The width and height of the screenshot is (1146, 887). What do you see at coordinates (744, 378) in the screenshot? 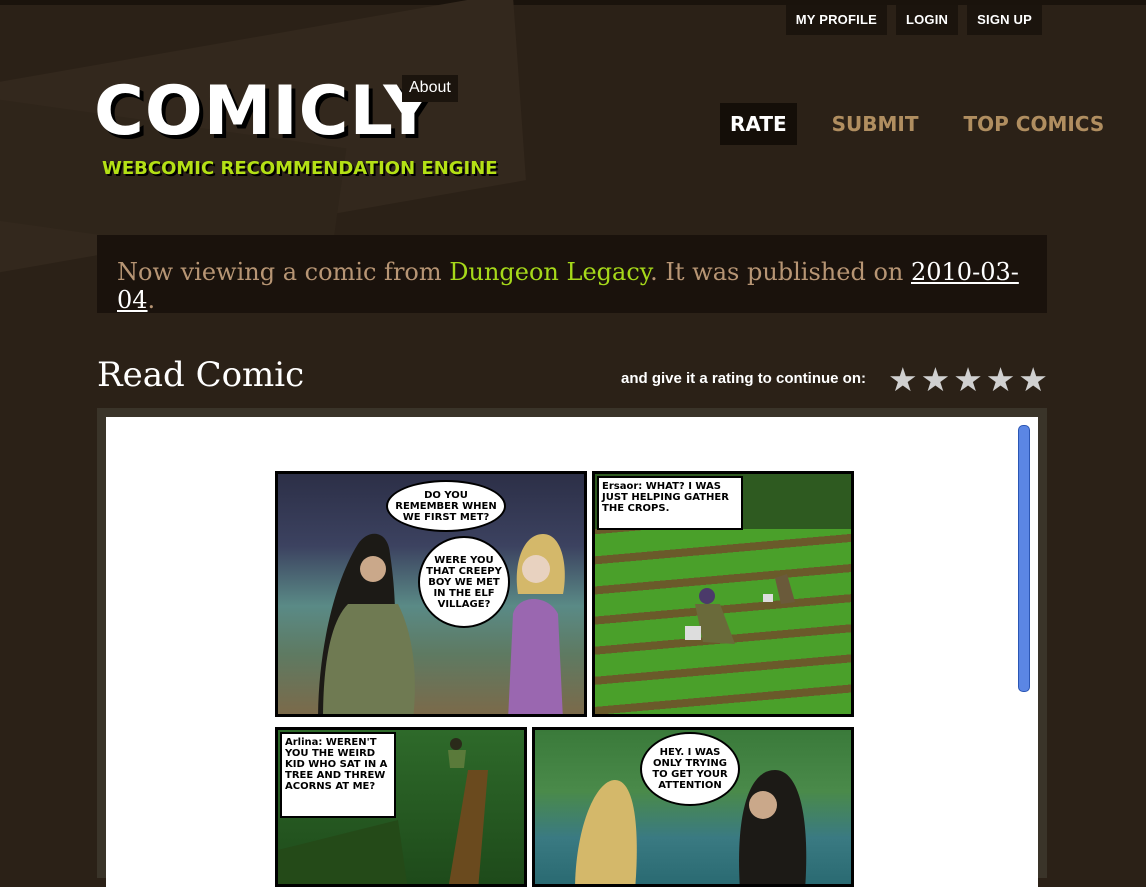
I see `rating-prompt: and give it a rating to continue on:` at bounding box center [744, 378].